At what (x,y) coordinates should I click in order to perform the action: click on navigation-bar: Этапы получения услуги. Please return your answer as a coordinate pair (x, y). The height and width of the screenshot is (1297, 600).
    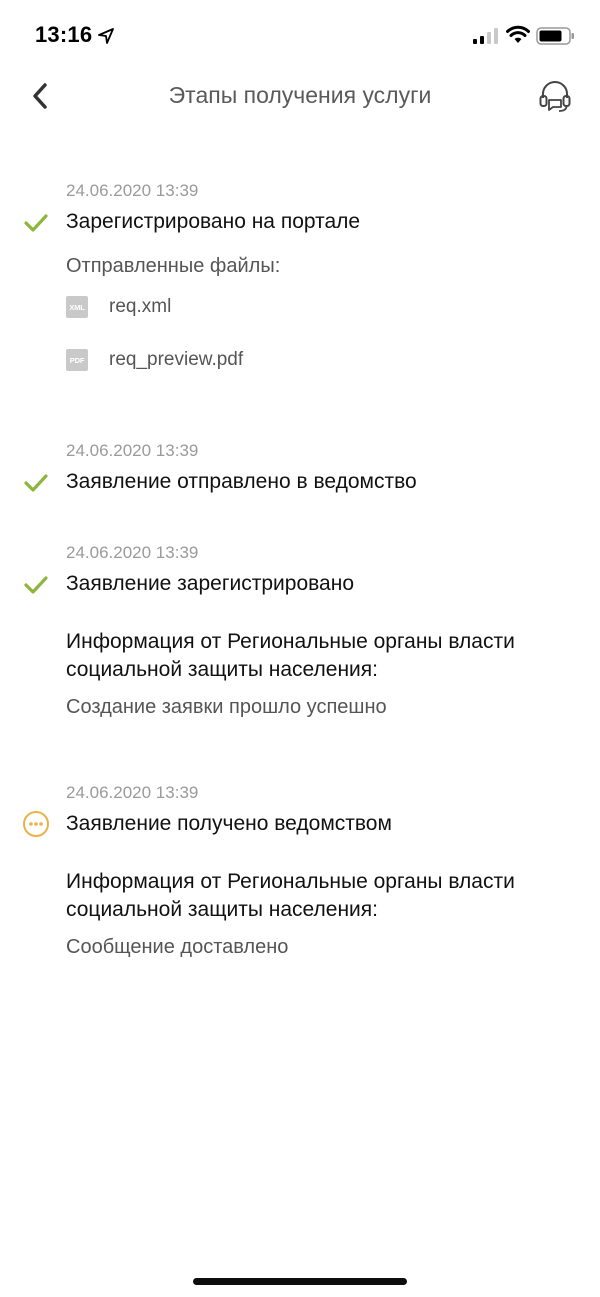
    Looking at the image, I should click on (300, 98).